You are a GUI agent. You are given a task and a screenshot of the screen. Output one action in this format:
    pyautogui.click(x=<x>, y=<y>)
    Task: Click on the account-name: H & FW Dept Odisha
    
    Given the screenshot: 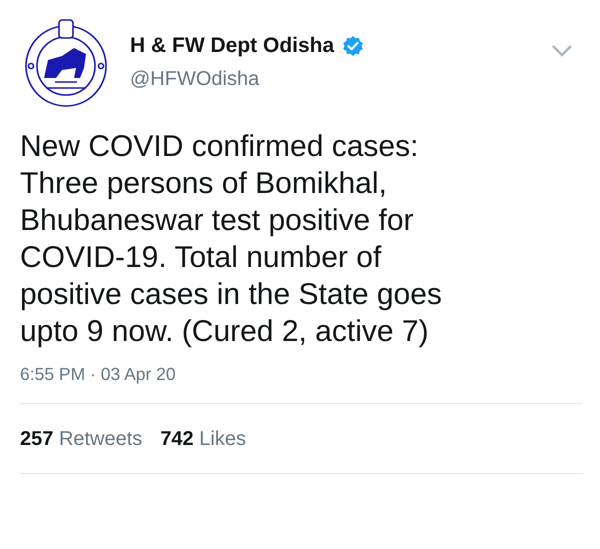 What is the action you would take?
    pyautogui.click(x=232, y=46)
    